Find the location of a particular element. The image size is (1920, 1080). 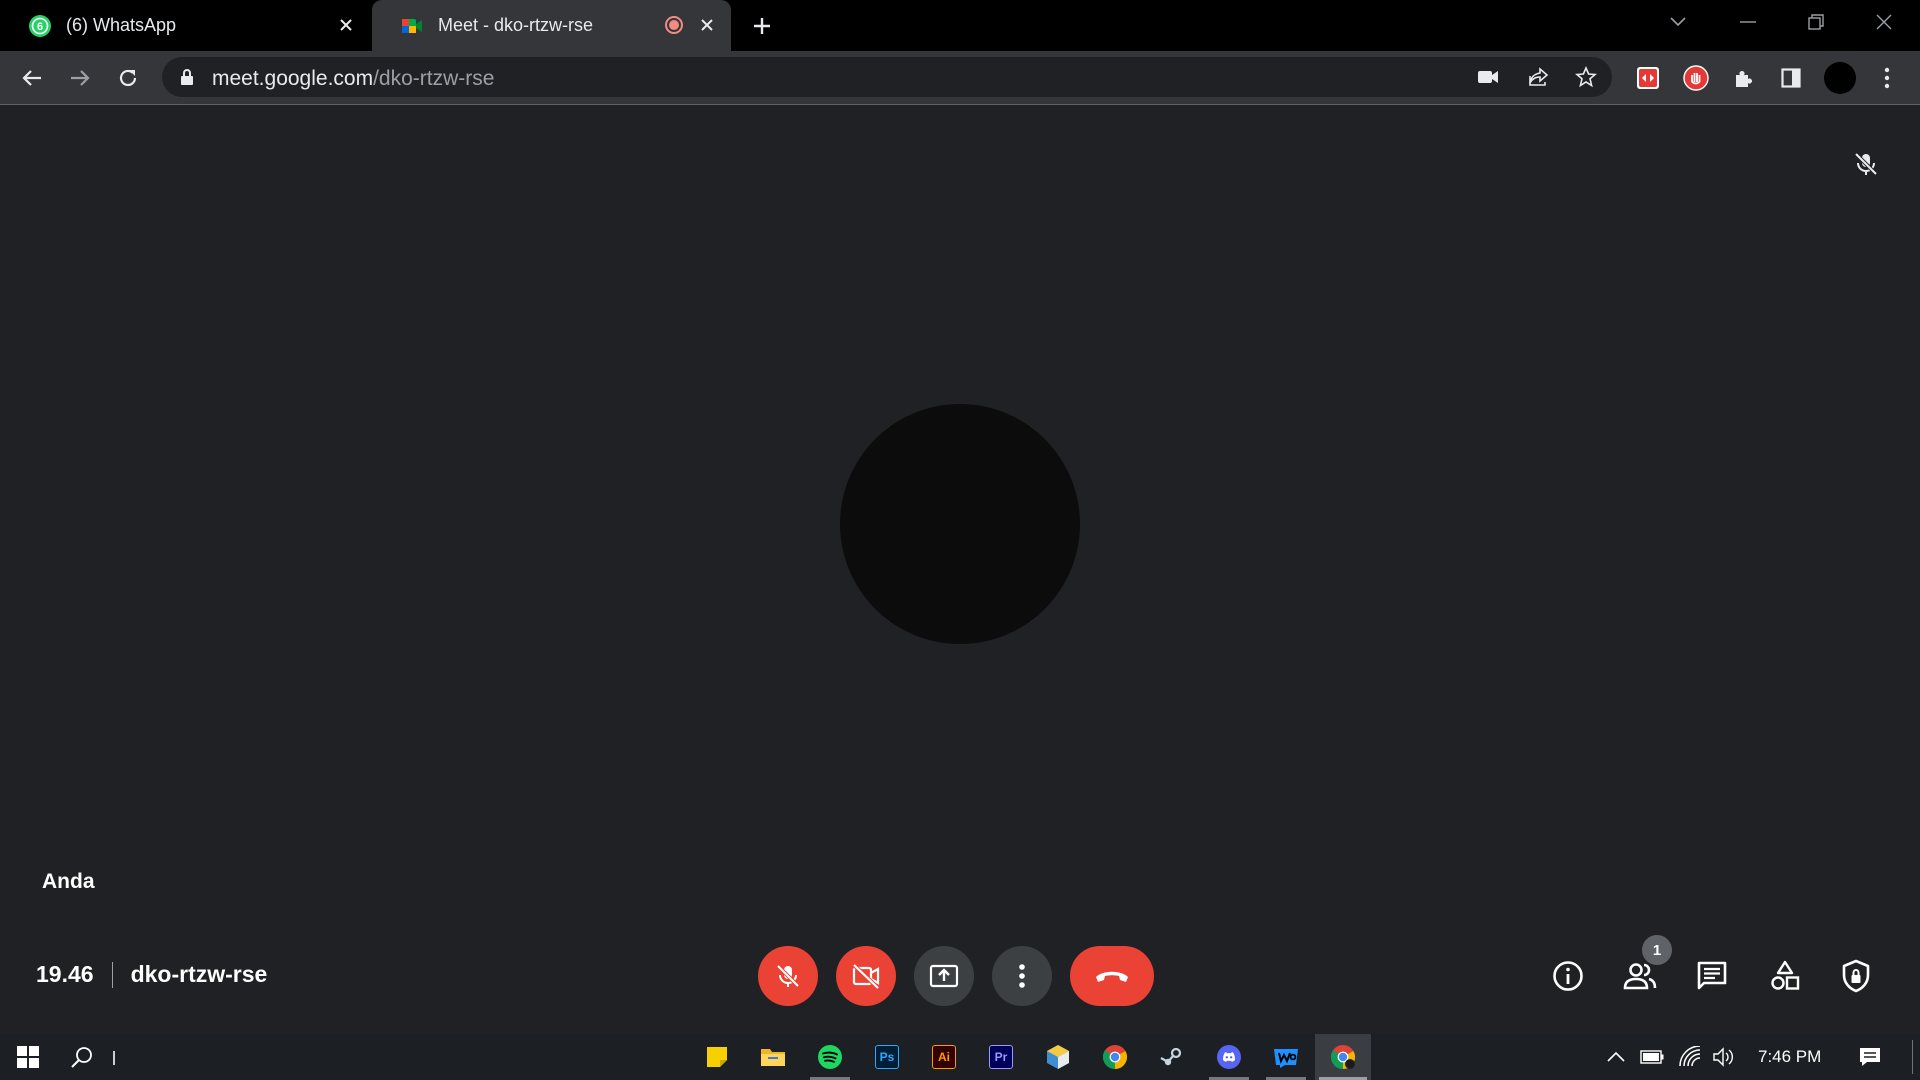

battery-icon is located at coordinates (1652, 1057).